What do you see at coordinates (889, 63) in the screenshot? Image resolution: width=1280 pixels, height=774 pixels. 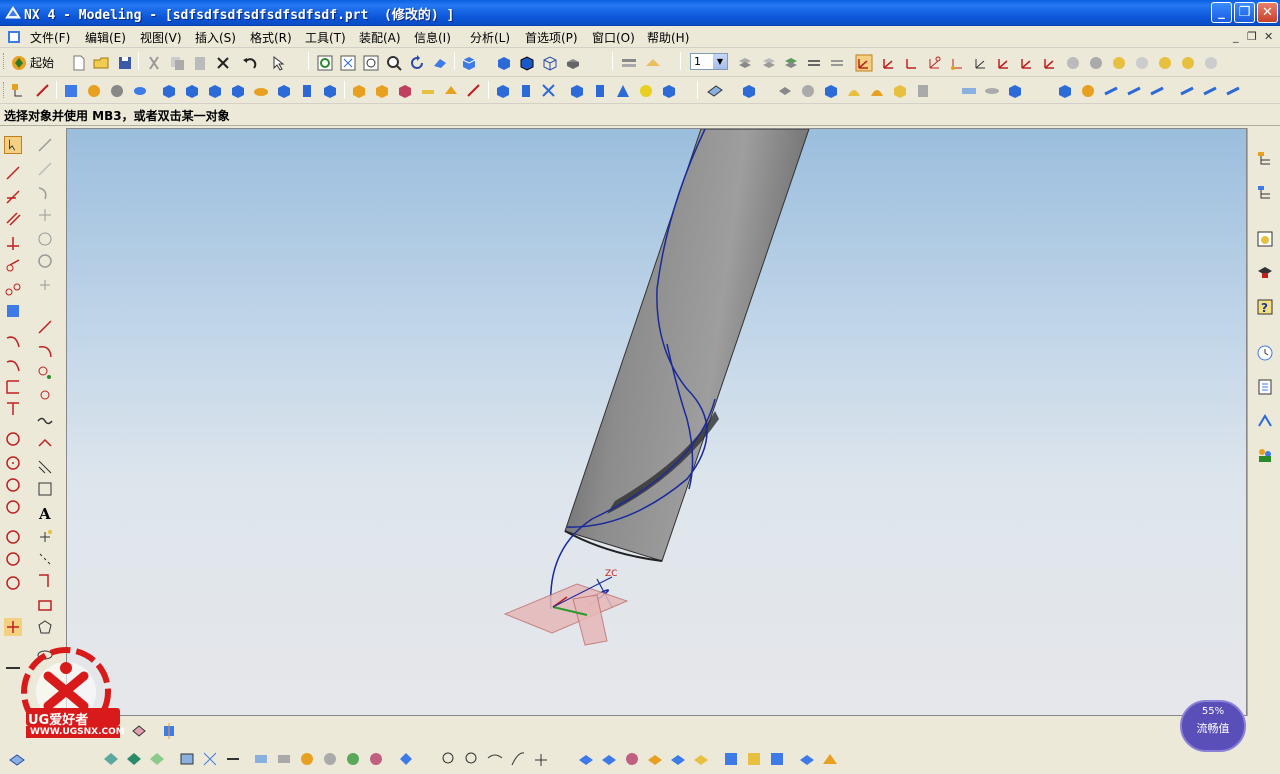 I see `wcs-origin-icon` at bounding box center [889, 63].